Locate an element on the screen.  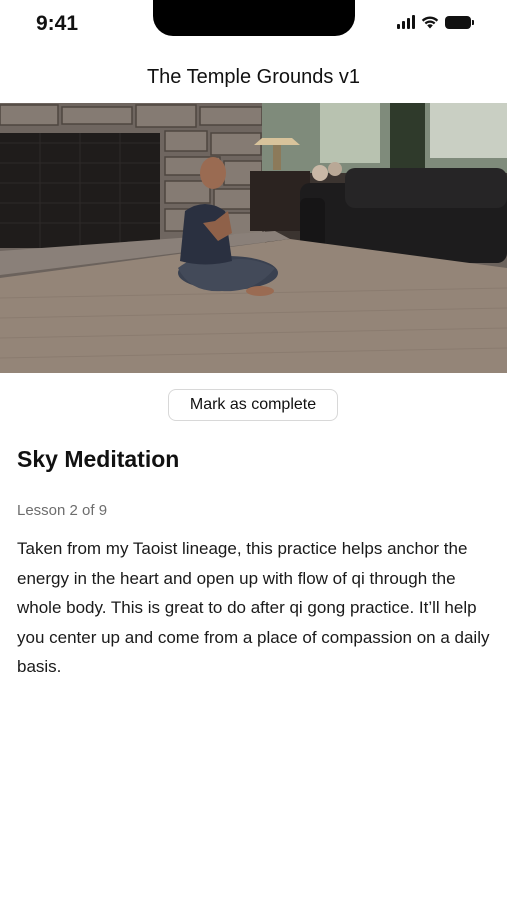
mark-as-complete-button: Mark as complete is located at coordinates (253, 405).